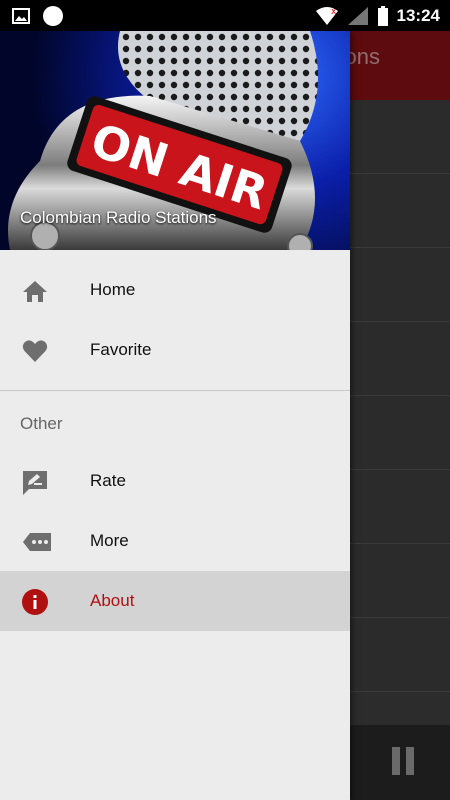 The height and width of the screenshot is (800, 450). Describe the element at coordinates (109, 540) in the screenshot. I see `menu-item-label: More` at that location.